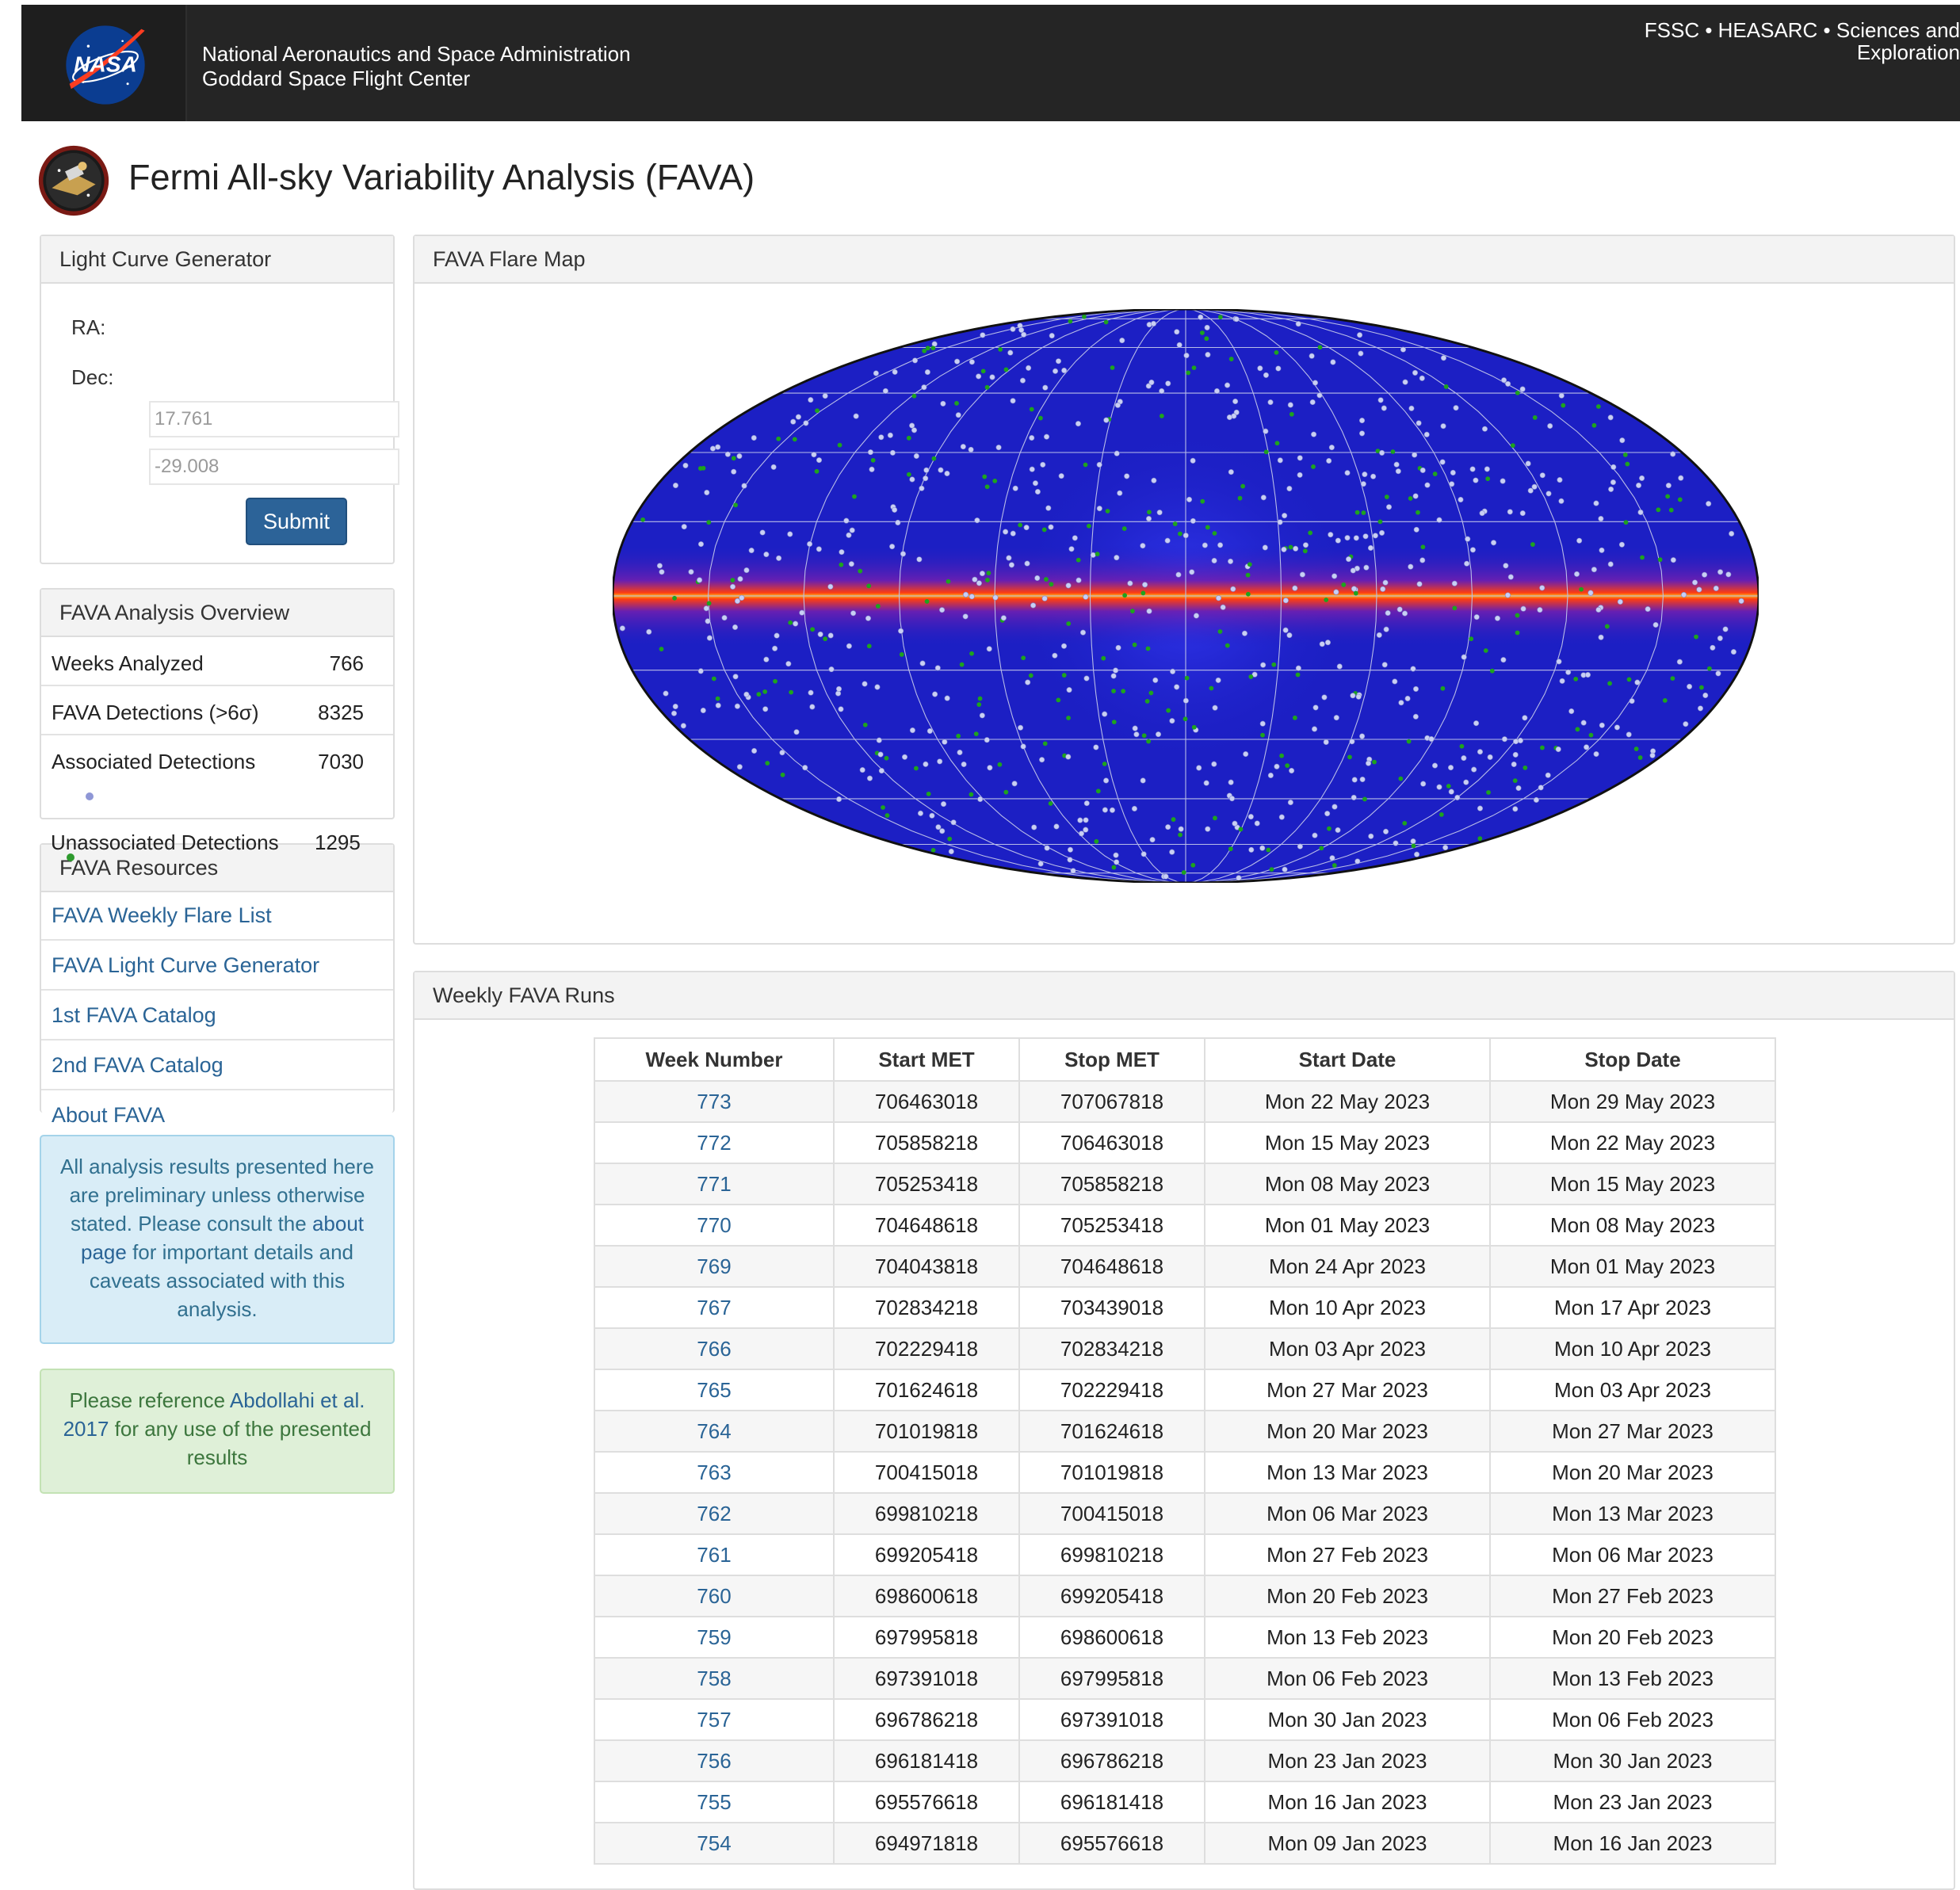  Describe the element at coordinates (1633, 1513) in the screenshot. I see `stop-date-cell: Mon 13 Mar 2023` at that location.